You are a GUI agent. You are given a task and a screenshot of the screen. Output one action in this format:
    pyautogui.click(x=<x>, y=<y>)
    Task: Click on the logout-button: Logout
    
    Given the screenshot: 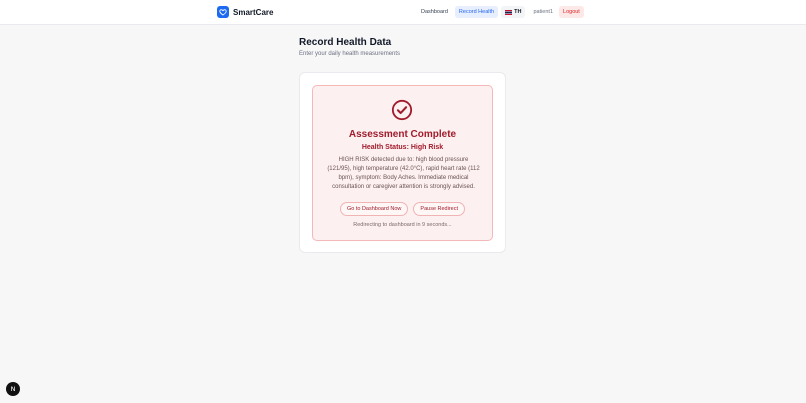 What is the action you would take?
    pyautogui.click(x=571, y=12)
    